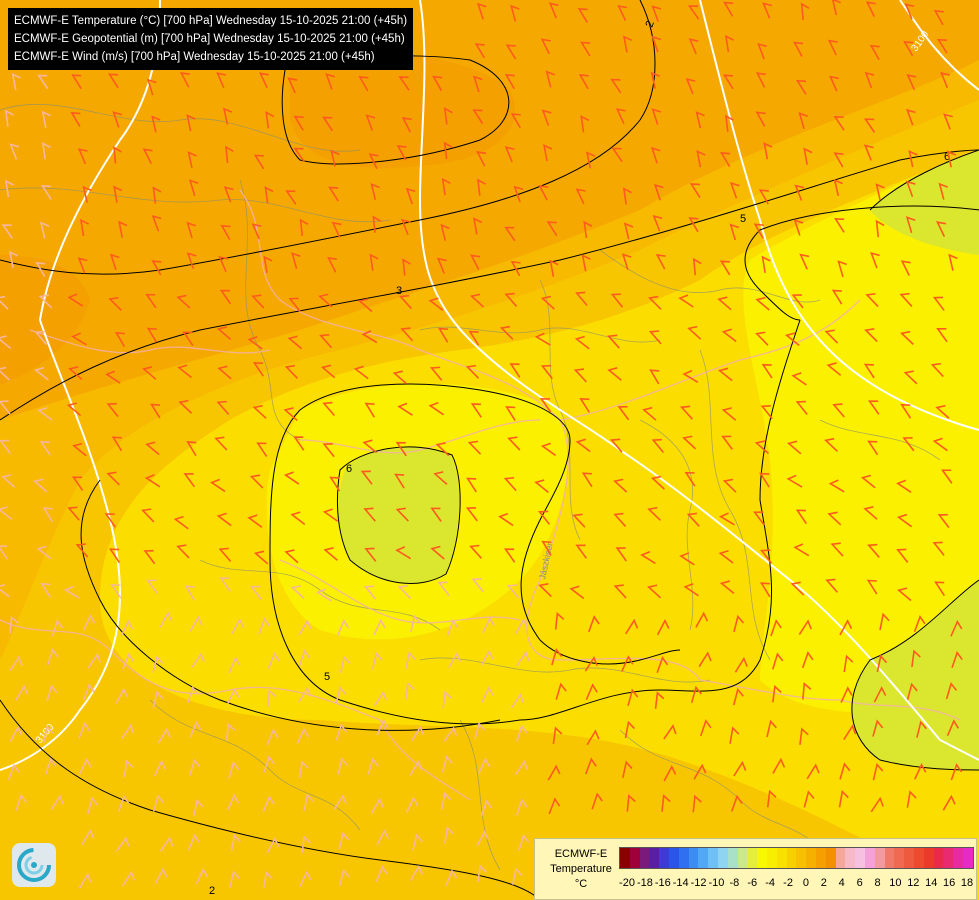 Image resolution: width=979 pixels, height=900 pixels. Describe the element at coordinates (913, 883) in the screenshot. I see `legend-tick-label: 12` at that location.